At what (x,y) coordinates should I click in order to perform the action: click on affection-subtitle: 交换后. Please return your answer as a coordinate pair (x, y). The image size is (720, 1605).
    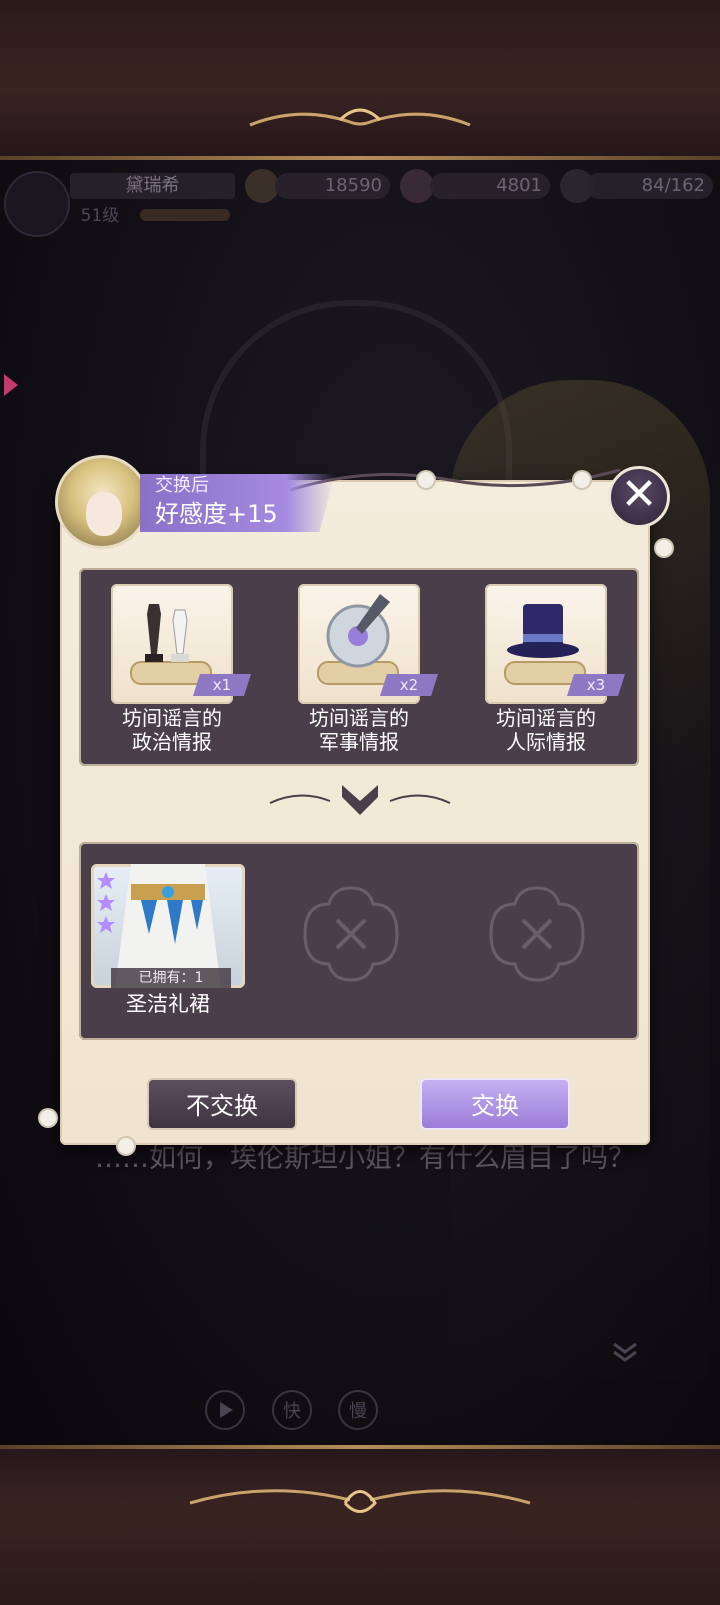
    Looking at the image, I should click on (182, 485).